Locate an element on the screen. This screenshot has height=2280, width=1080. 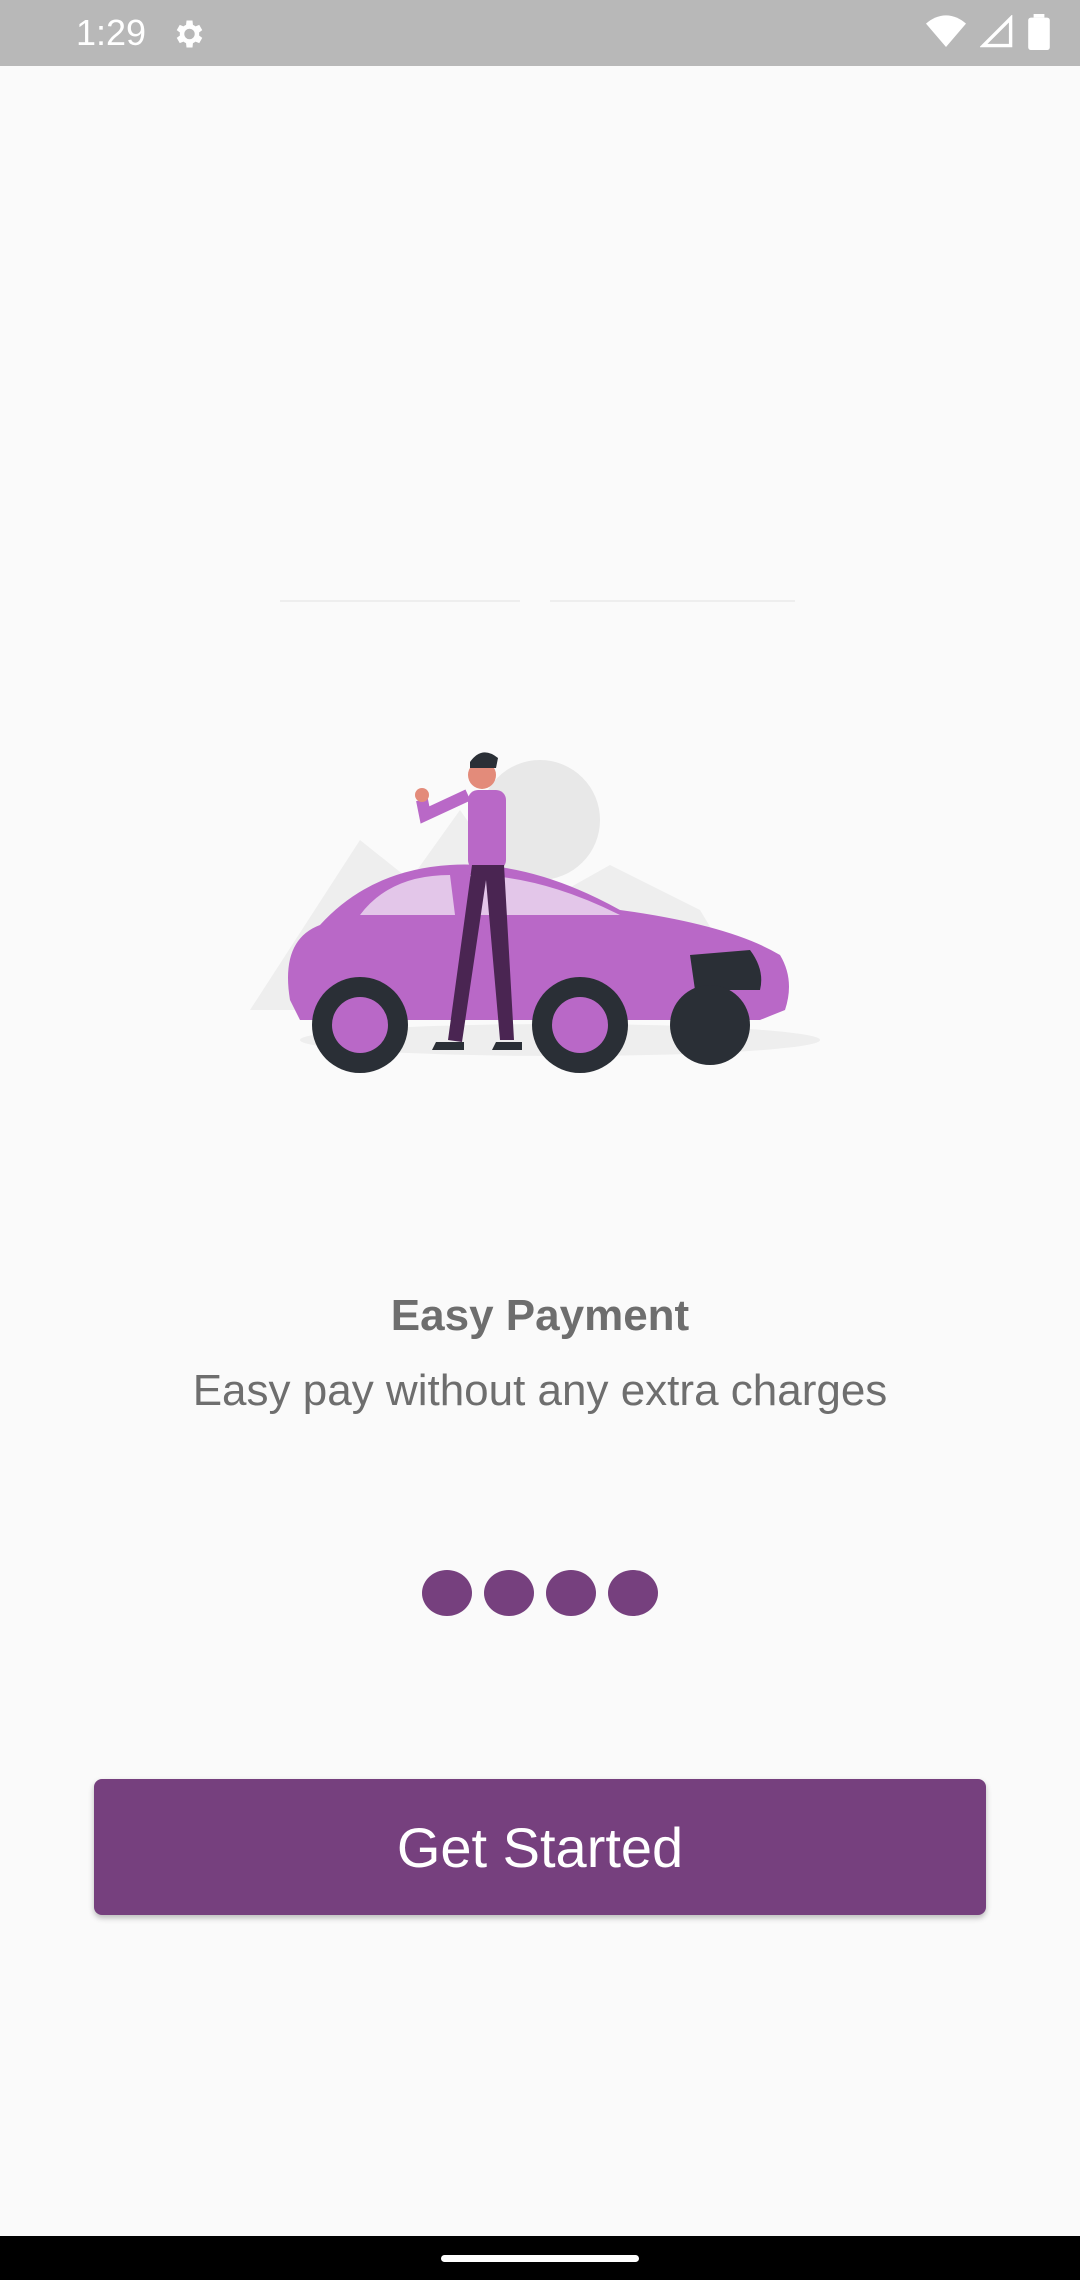
settings-gear-icon is located at coordinates (189, 34).